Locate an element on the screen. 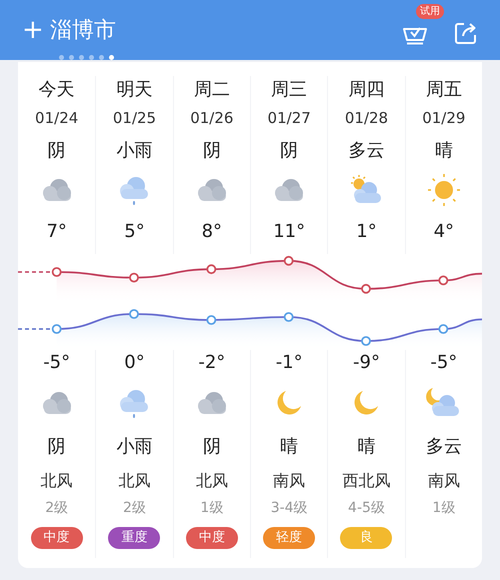 Image resolution: width=500 pixels, height=580 pixels. wind-direction: 西北风 is located at coordinates (366, 481).